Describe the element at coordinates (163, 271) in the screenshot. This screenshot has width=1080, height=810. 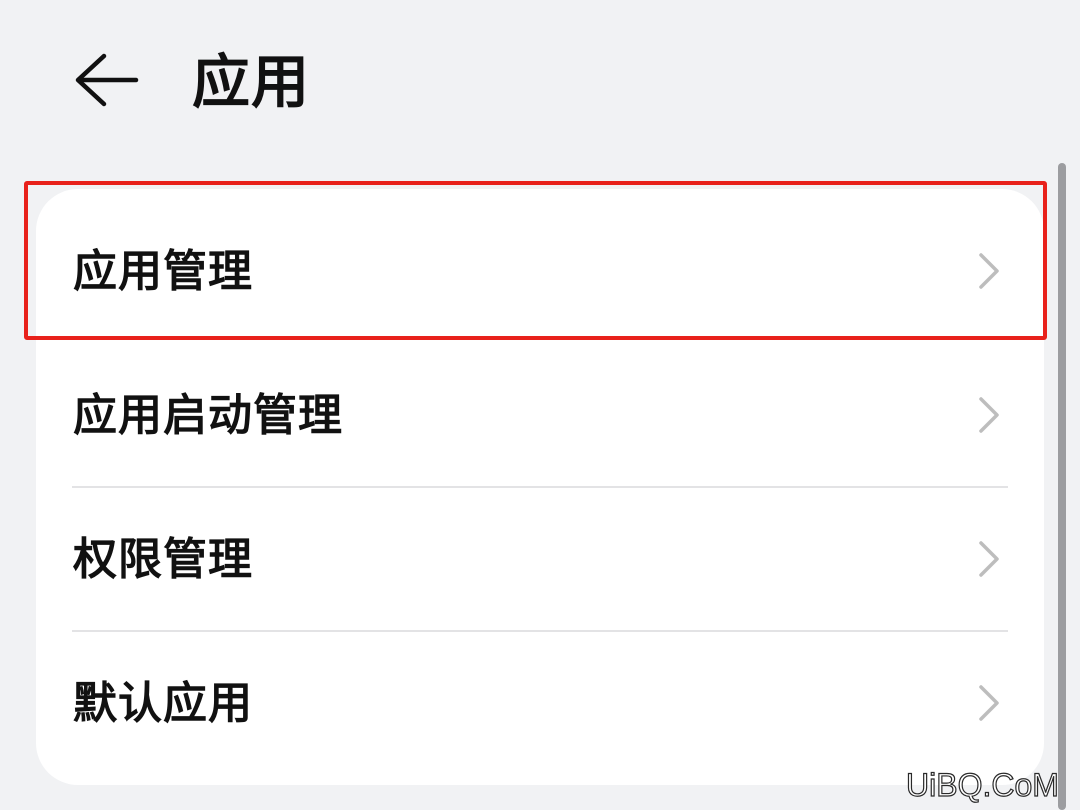
I see `list-item-label: 应用管理` at that location.